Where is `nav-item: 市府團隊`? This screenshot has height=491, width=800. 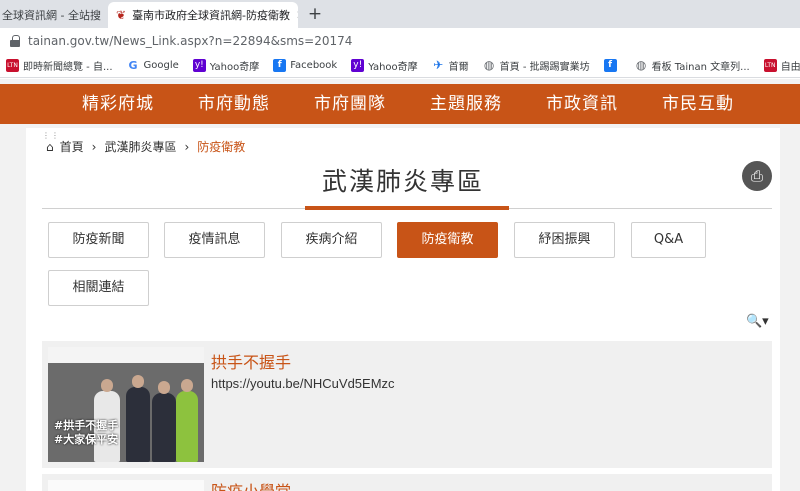
nav-item: 市府團隊 is located at coordinates (350, 104).